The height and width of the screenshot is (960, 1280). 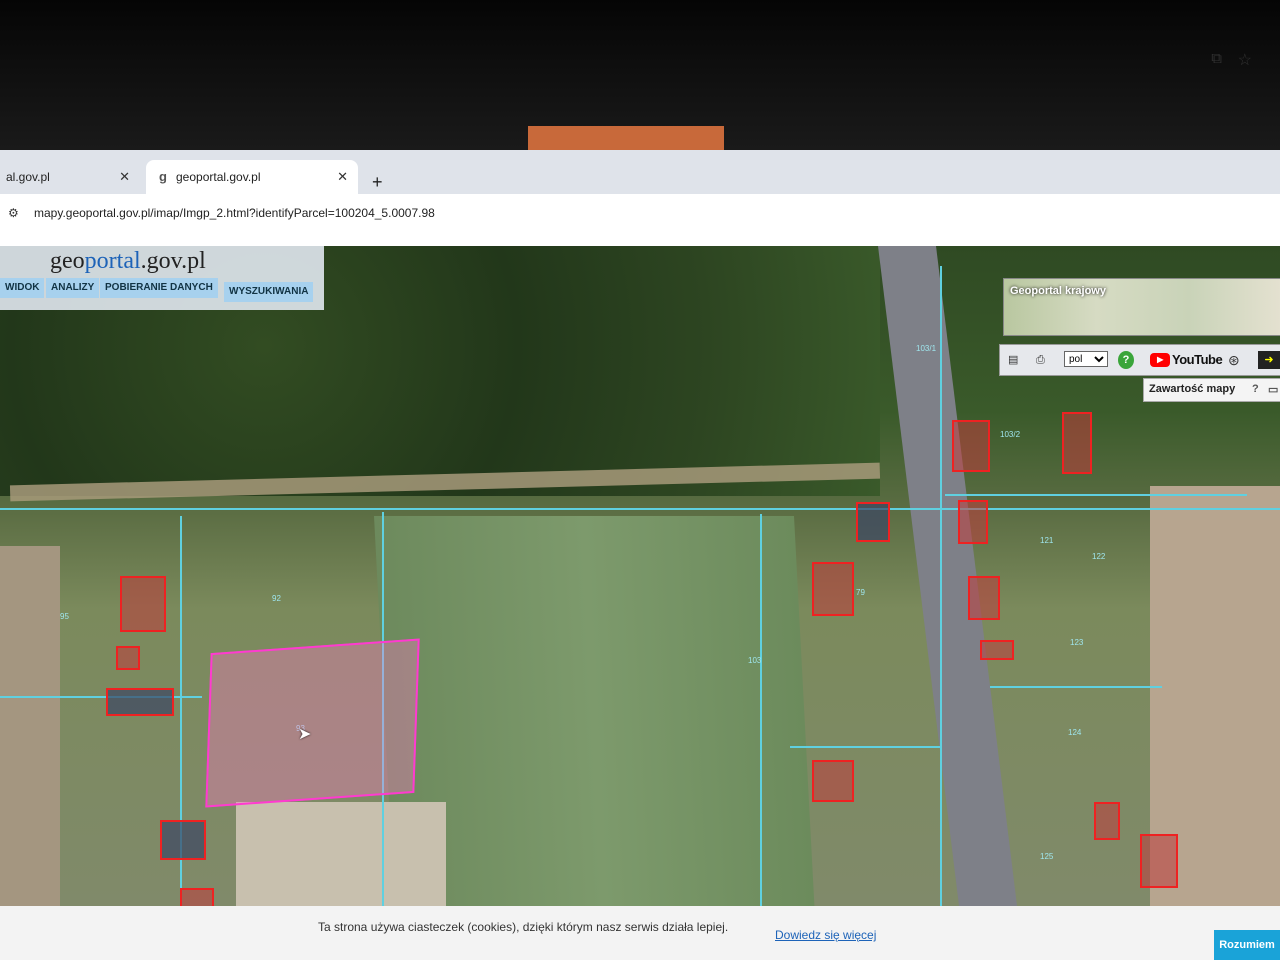 I want to click on parcel-number: 103, so click(x=755, y=660).